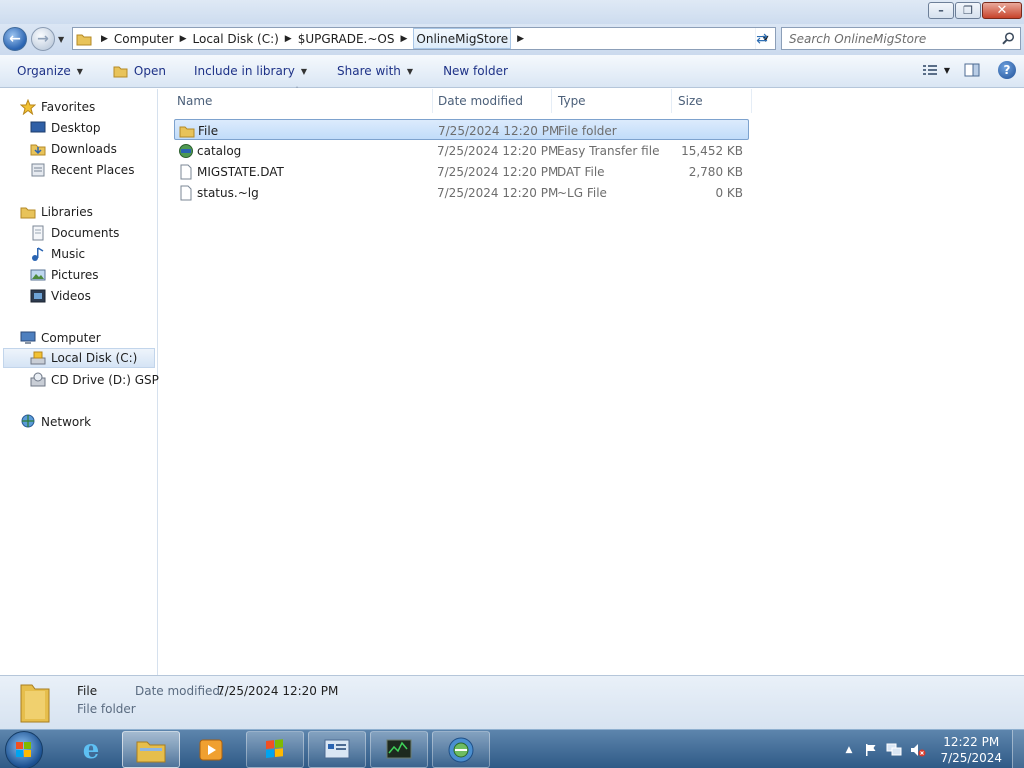 This screenshot has width=1024, height=768. I want to click on restore-icon: ❐, so click(968, 10).